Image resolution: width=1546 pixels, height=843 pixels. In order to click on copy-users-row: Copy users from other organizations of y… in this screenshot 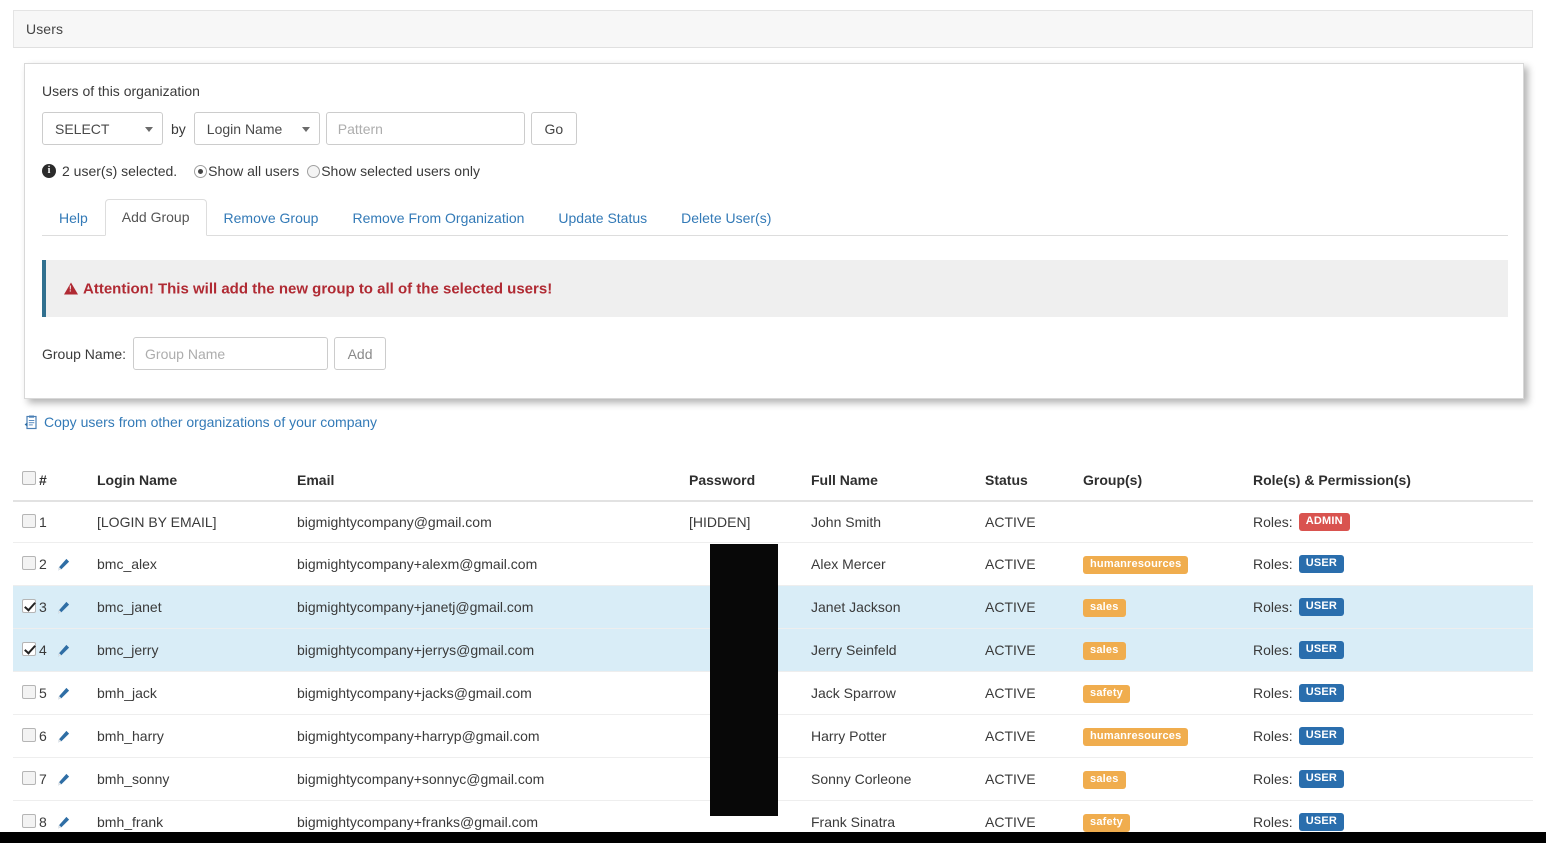, I will do `click(200, 422)`.